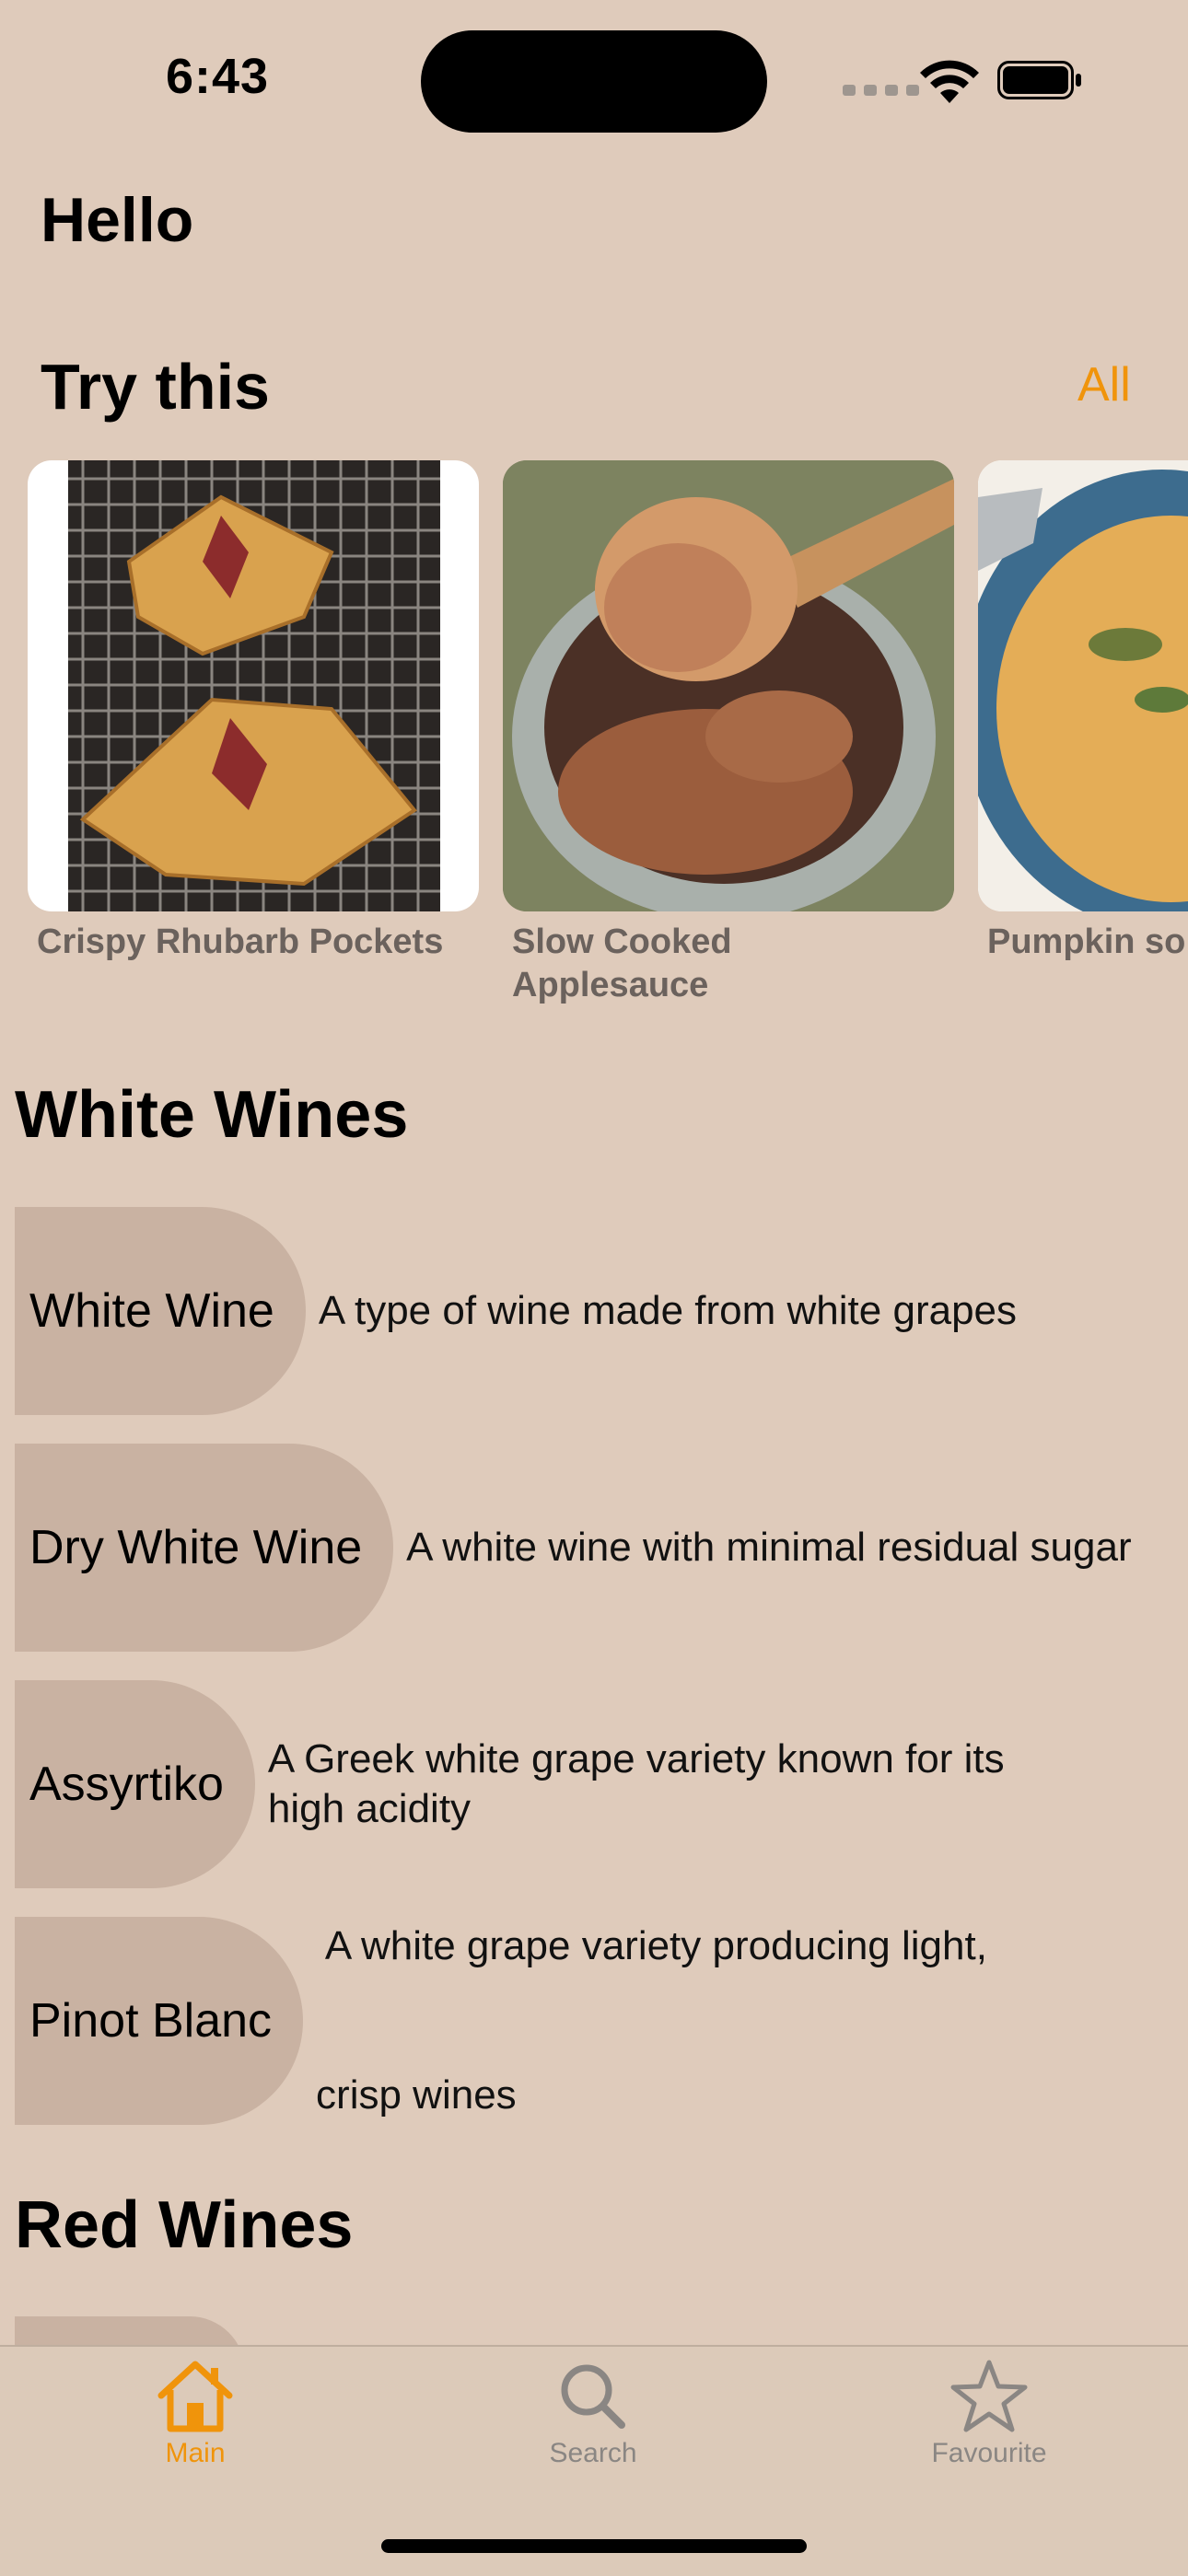  Describe the element at coordinates (160, 2021) in the screenshot. I see `wine-name-pill: Pinot Blanc` at that location.